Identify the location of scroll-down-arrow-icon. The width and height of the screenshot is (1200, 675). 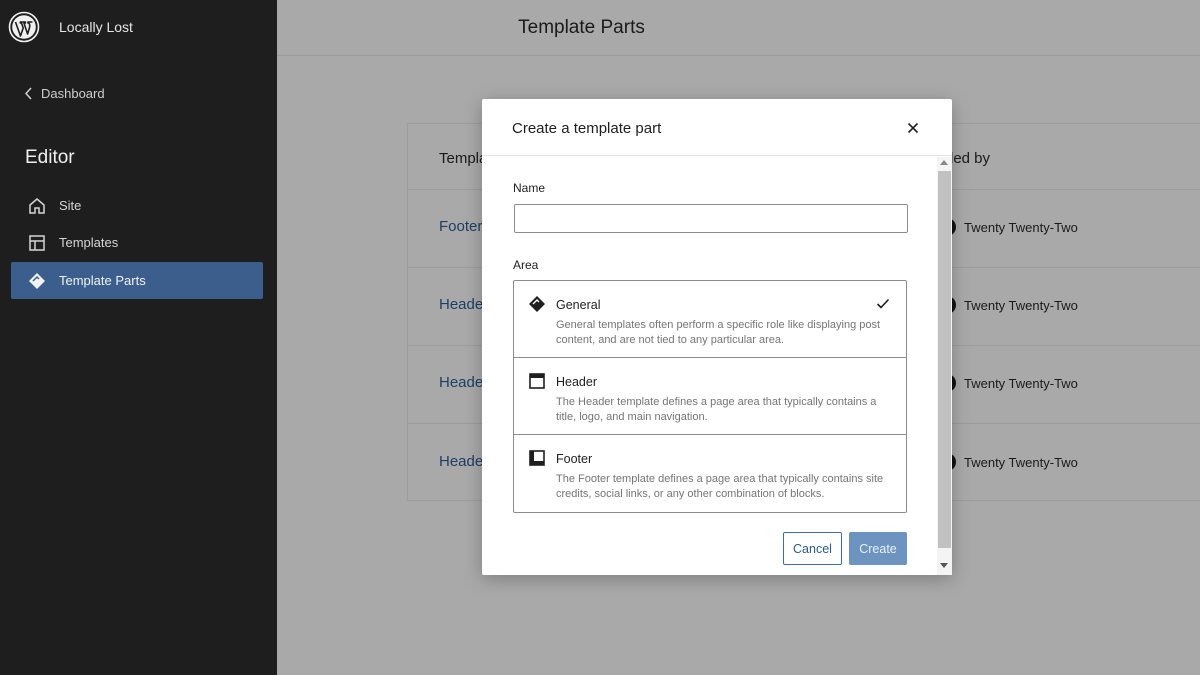
(944, 565).